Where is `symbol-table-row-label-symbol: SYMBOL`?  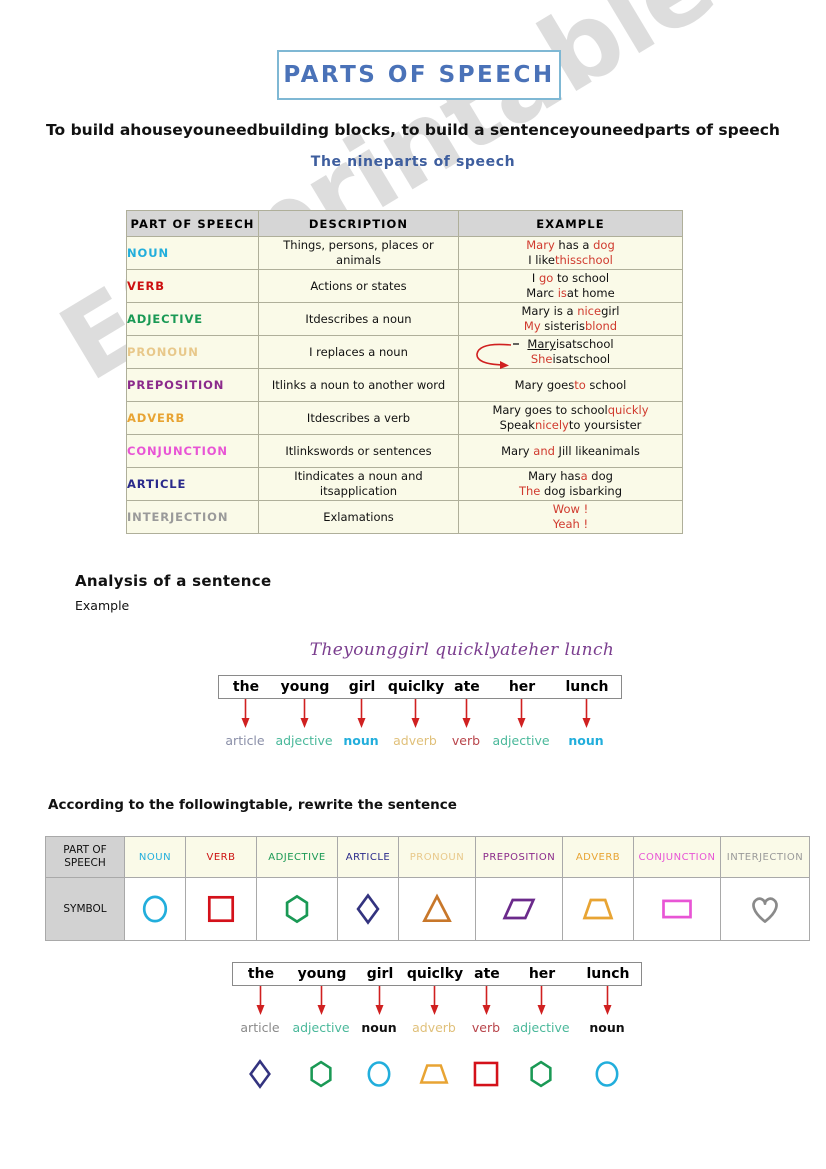
symbol-table-row-label-symbol: SYMBOL is located at coordinates (85, 909).